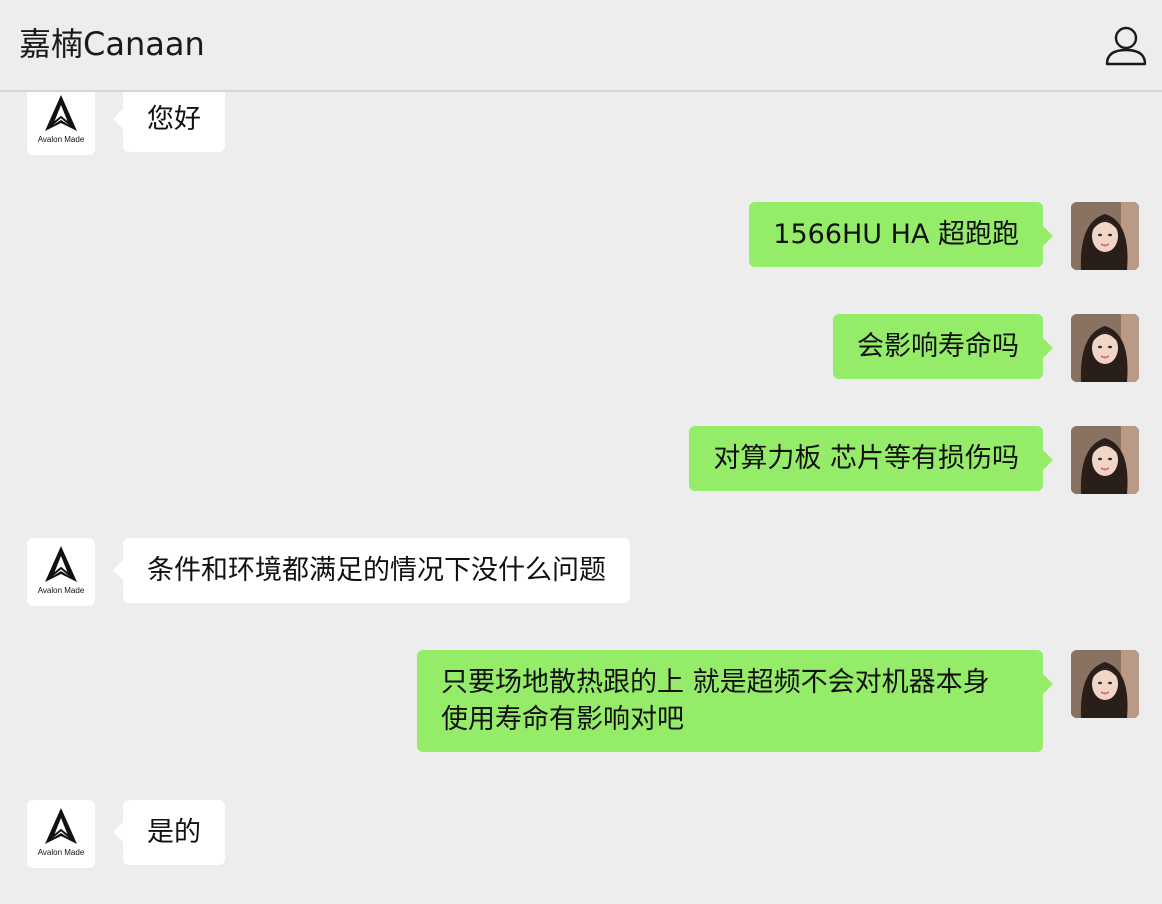 The image size is (1162, 904). I want to click on message-line: 使用寿命有影响对吧, so click(562, 719).